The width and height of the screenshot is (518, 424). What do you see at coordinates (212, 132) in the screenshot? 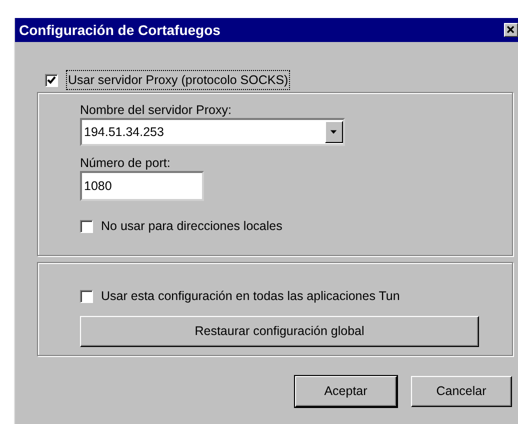
I see `server-combobox: 194.51.34.253` at bounding box center [212, 132].